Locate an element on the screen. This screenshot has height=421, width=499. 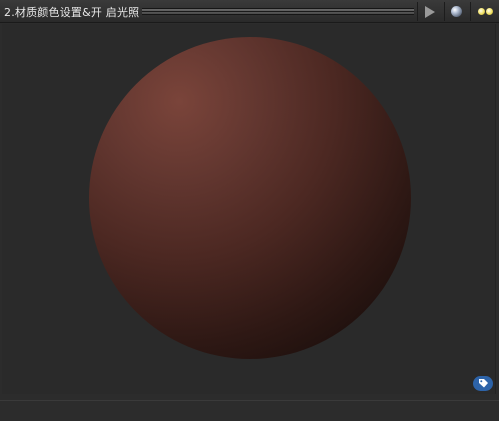
window-title: 2.材质颜色设置&开 启光照 is located at coordinates (72, 12).